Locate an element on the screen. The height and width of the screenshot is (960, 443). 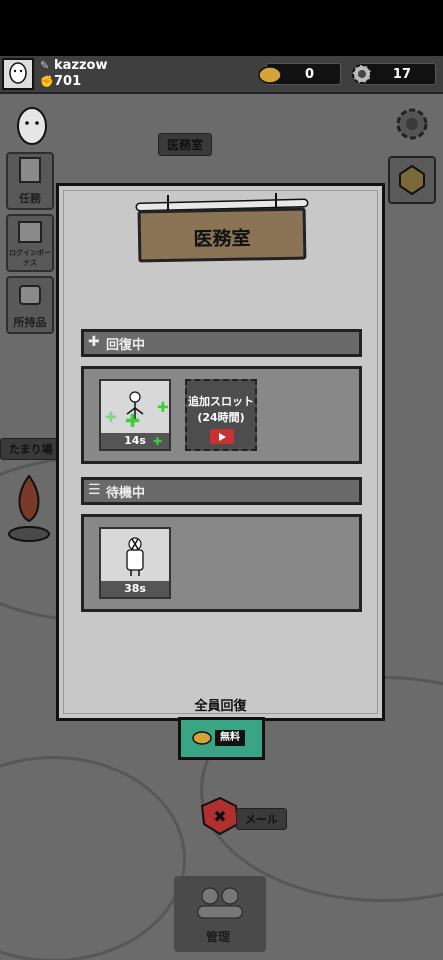
top-bar: ✎ kazzow ✊ 701 0 17 is located at coordinates (221, 75).